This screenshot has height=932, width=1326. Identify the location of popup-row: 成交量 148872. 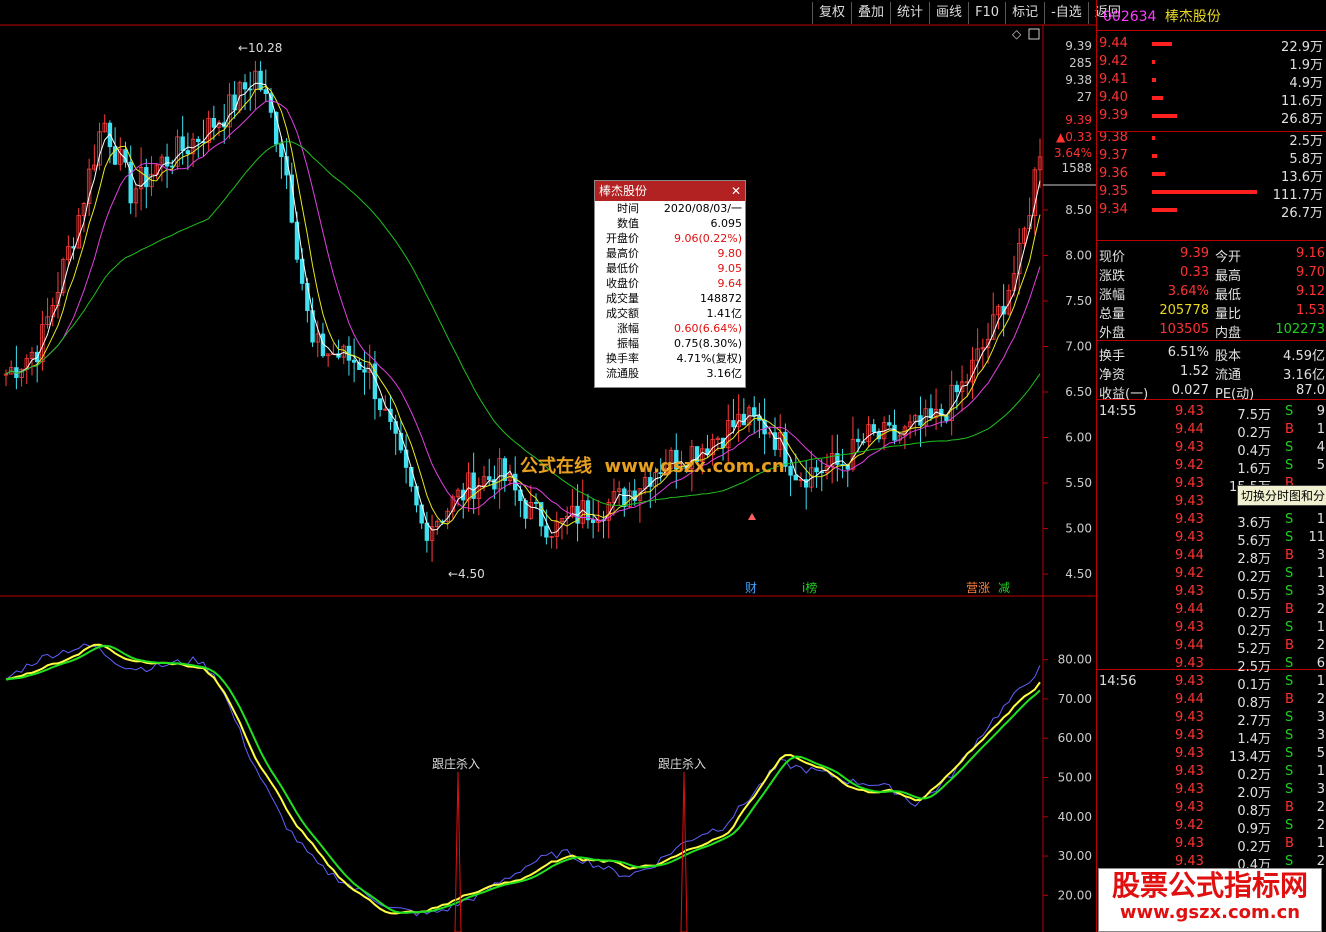
(670, 298).